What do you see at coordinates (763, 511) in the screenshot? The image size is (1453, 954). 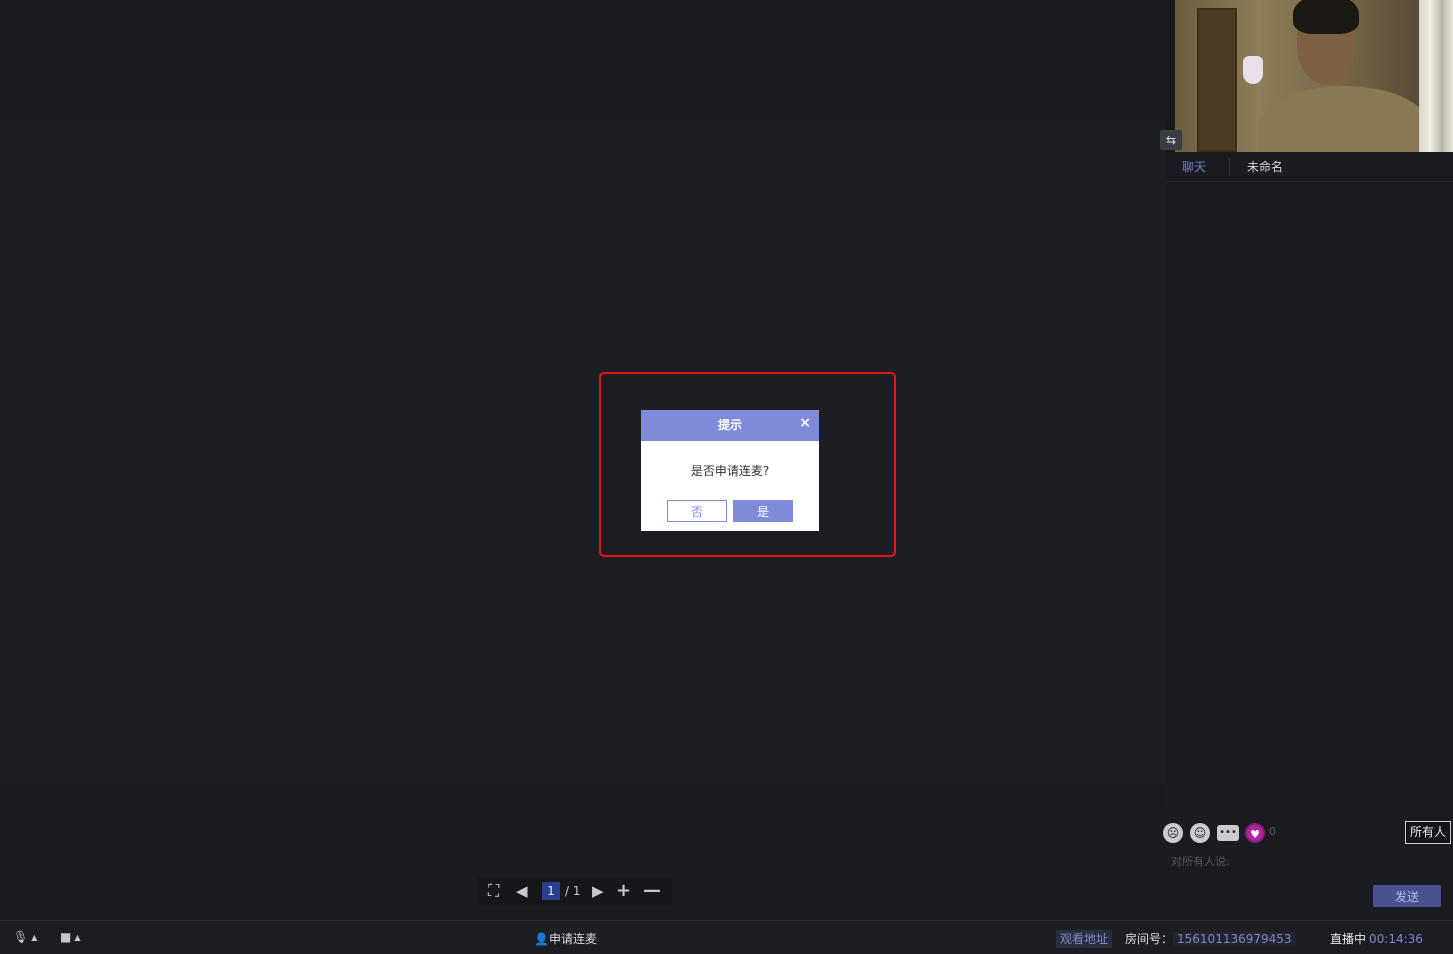 I see `yes-button: 是` at bounding box center [763, 511].